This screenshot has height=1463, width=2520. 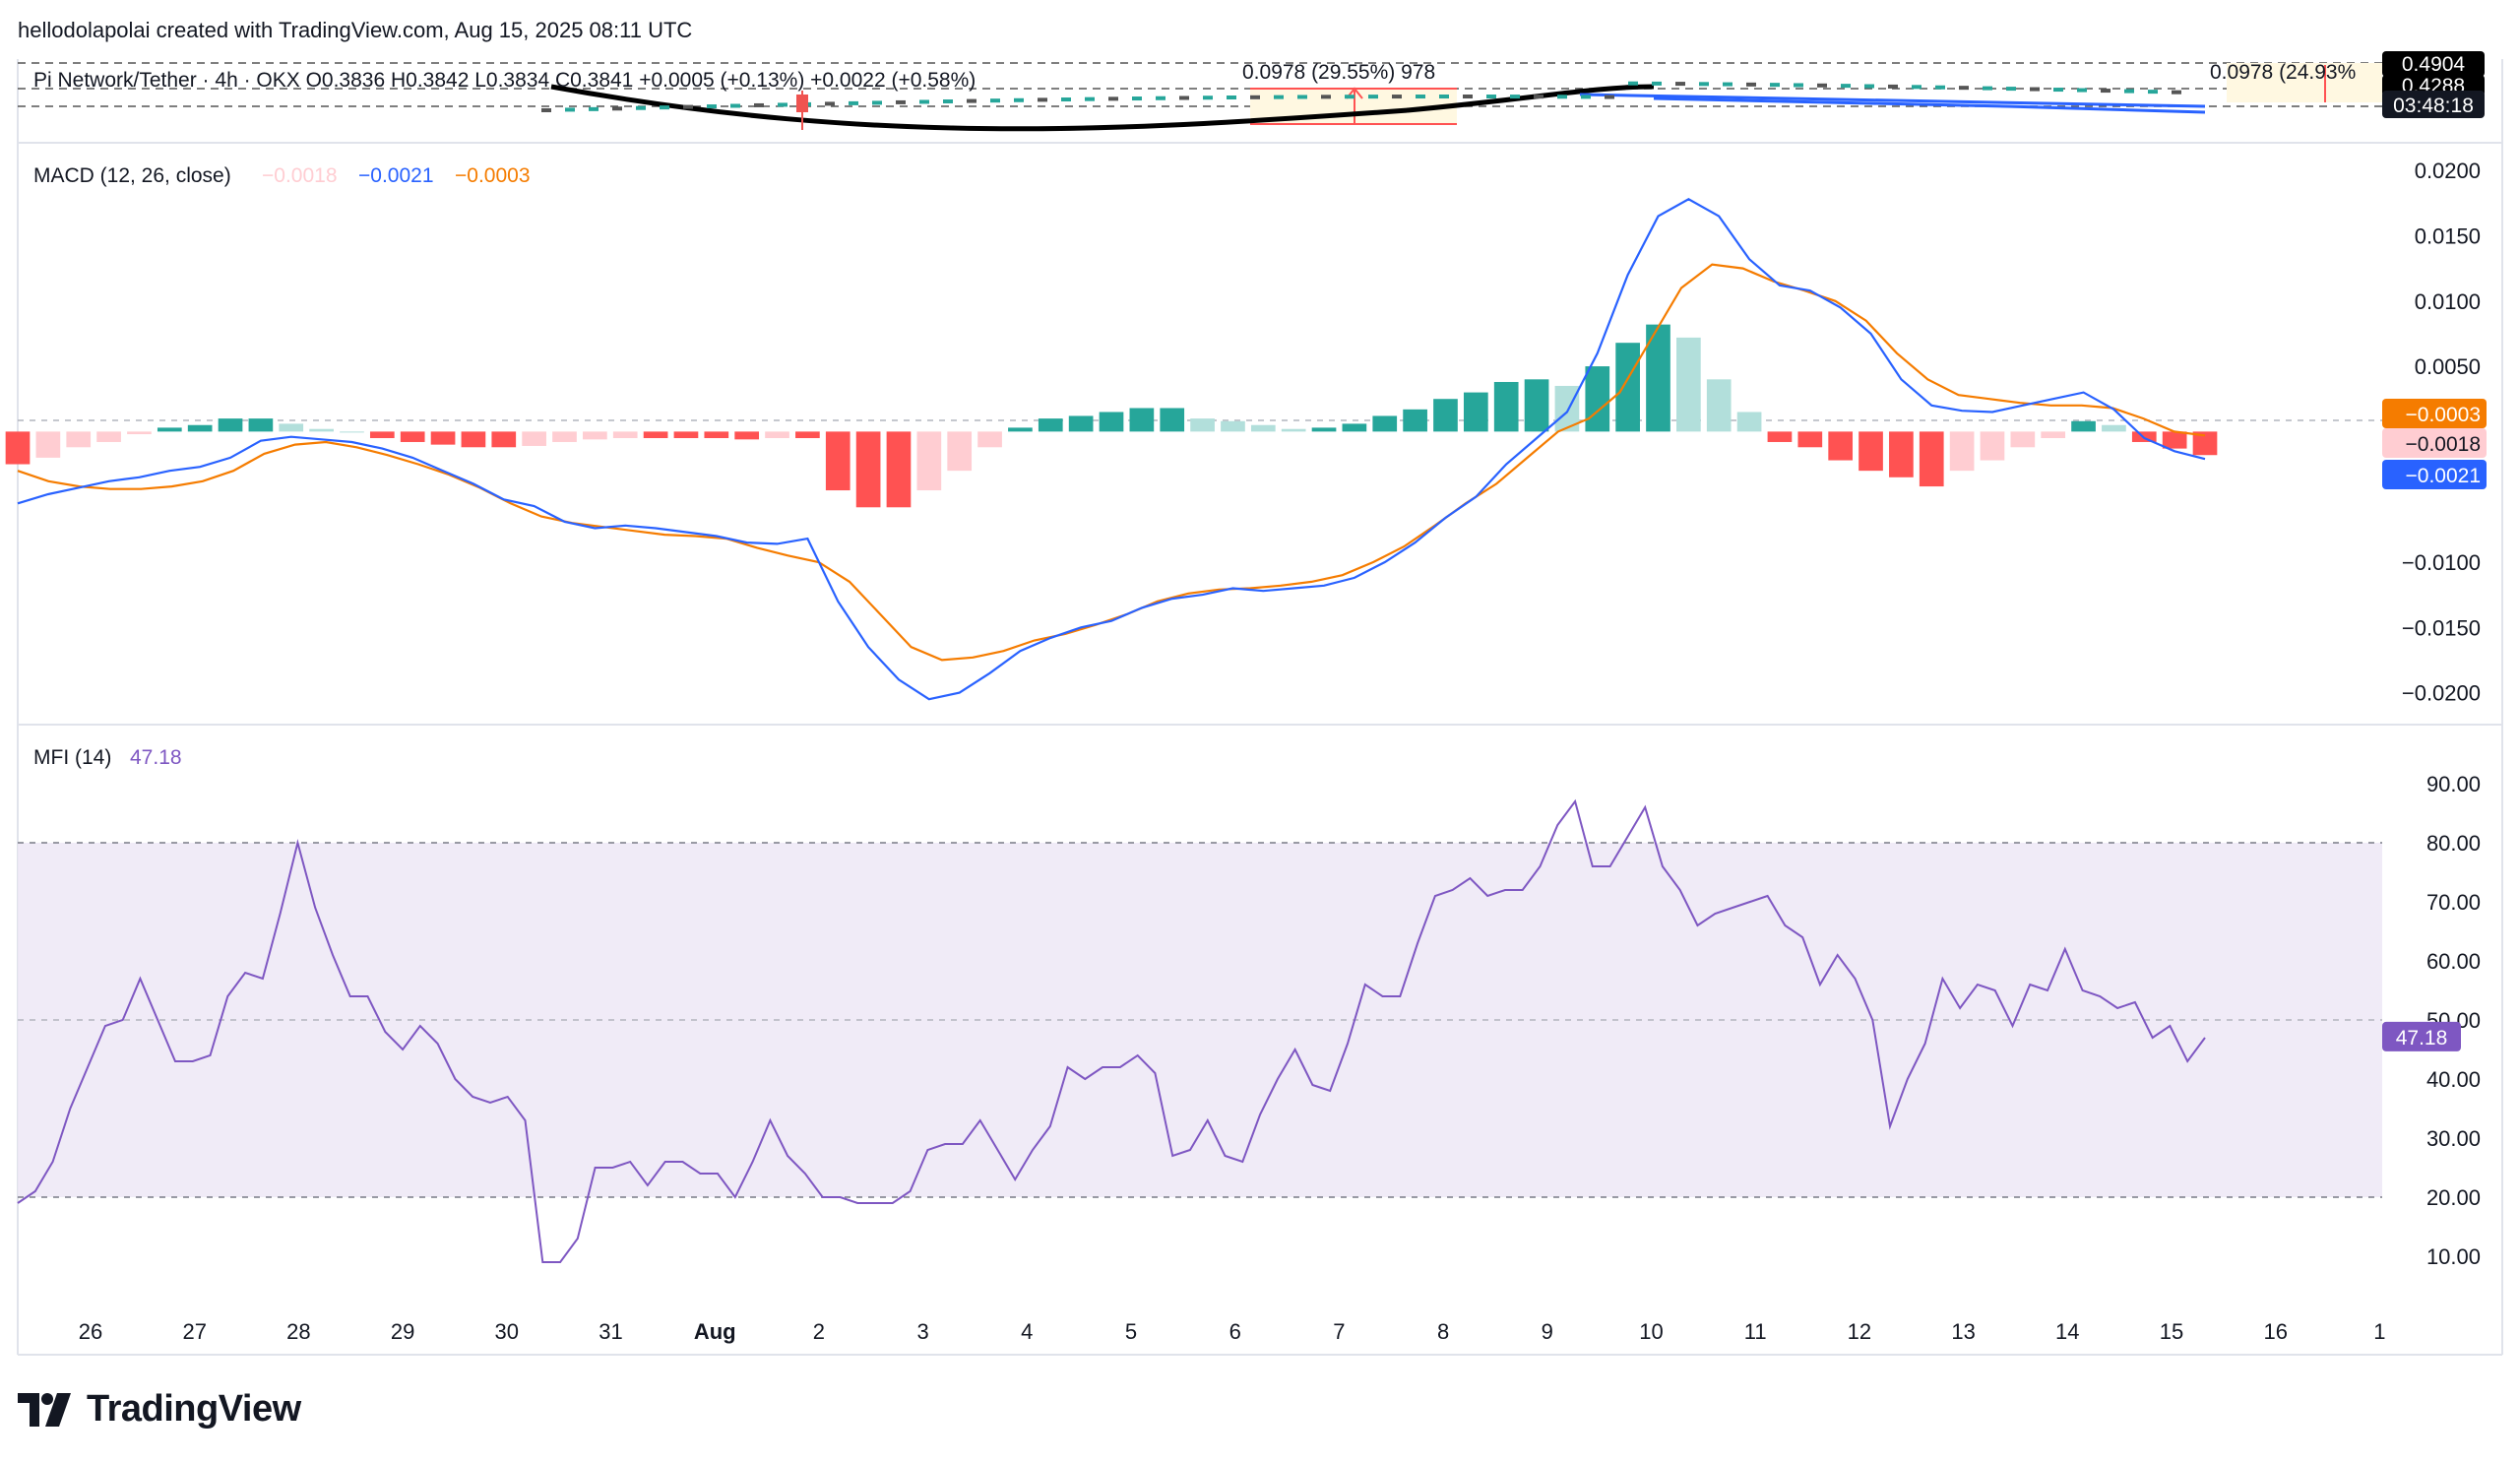 What do you see at coordinates (2453, 1197) in the screenshot?
I see `mfi-axis-tick: 20.00` at bounding box center [2453, 1197].